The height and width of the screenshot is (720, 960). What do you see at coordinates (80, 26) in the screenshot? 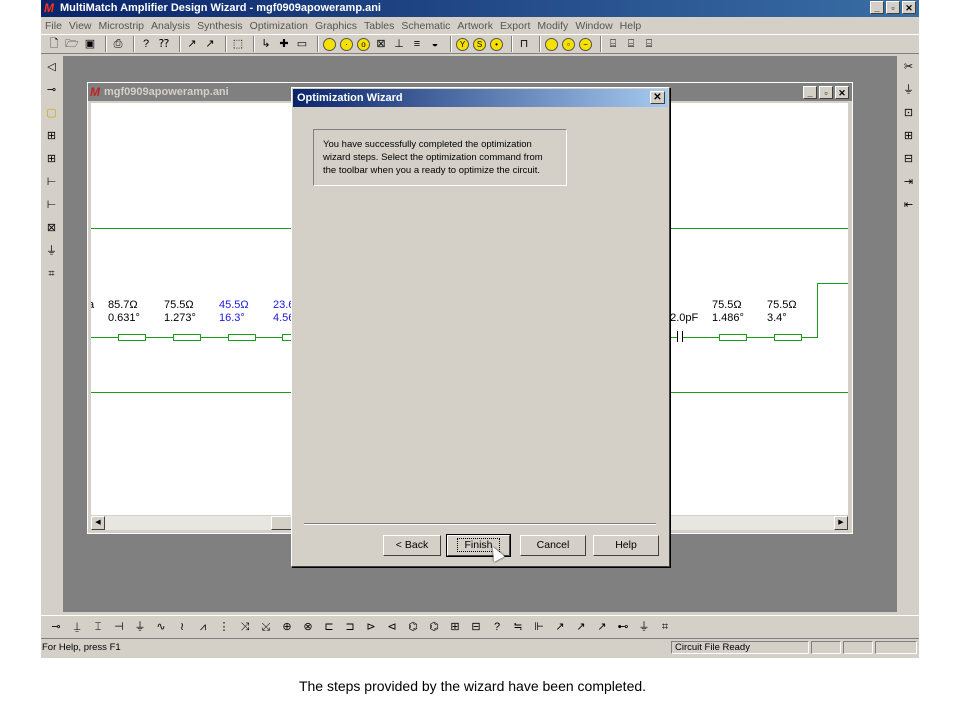
I see `menu-view: View` at bounding box center [80, 26].